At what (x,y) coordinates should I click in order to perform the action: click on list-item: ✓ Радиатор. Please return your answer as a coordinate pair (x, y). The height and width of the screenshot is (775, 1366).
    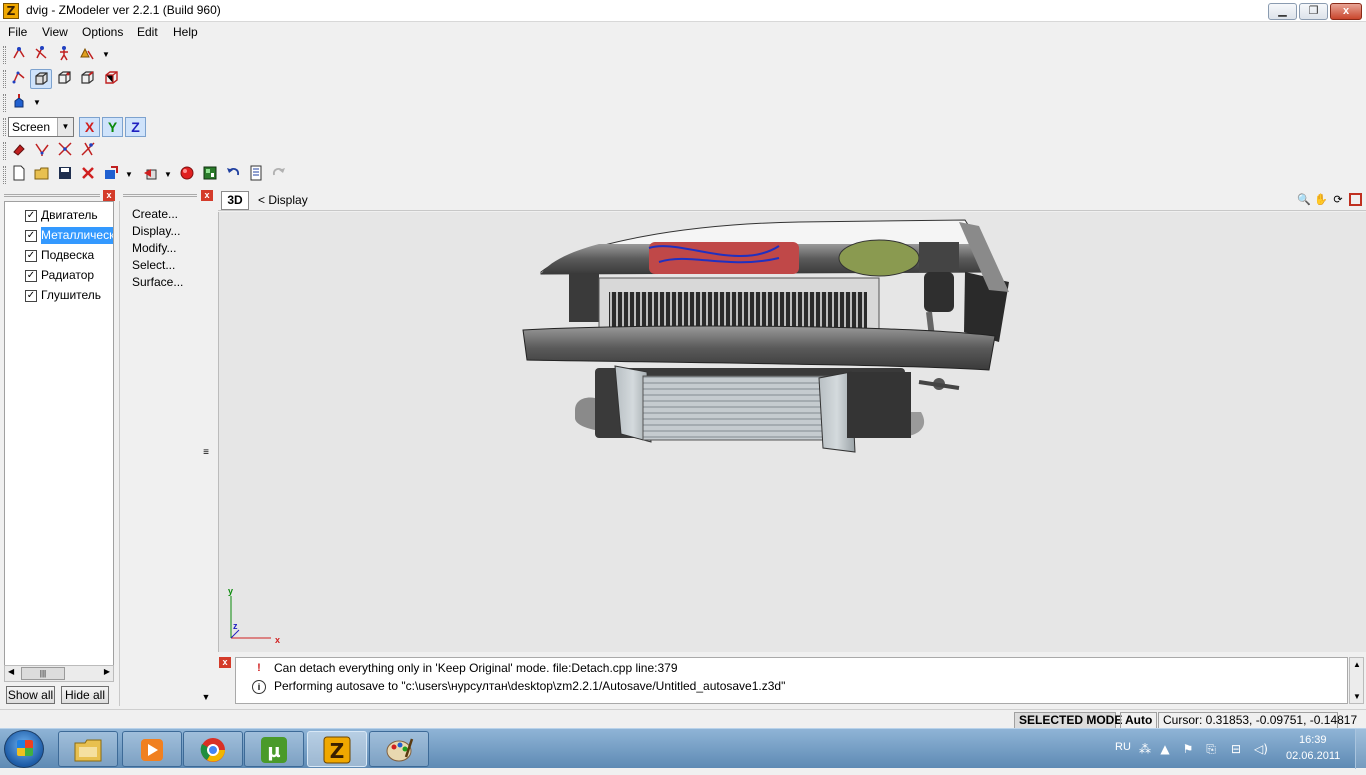
    Looking at the image, I should click on (60, 276).